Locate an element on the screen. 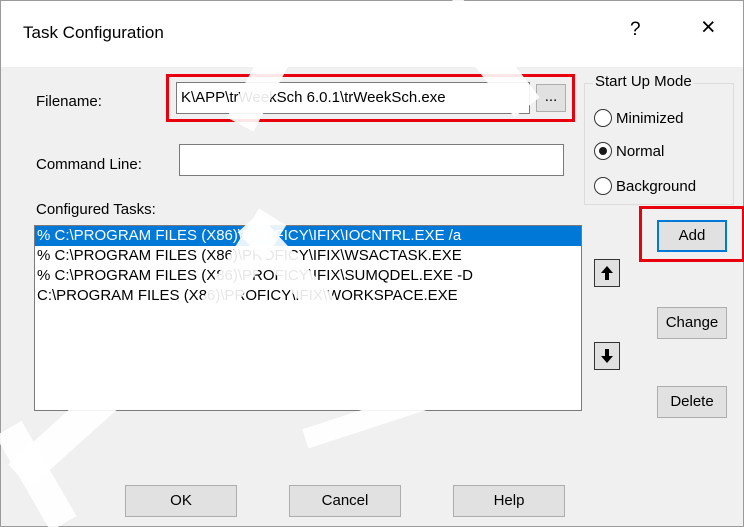 This screenshot has height=527, width=744. arrow-up-icon is located at coordinates (607, 273).